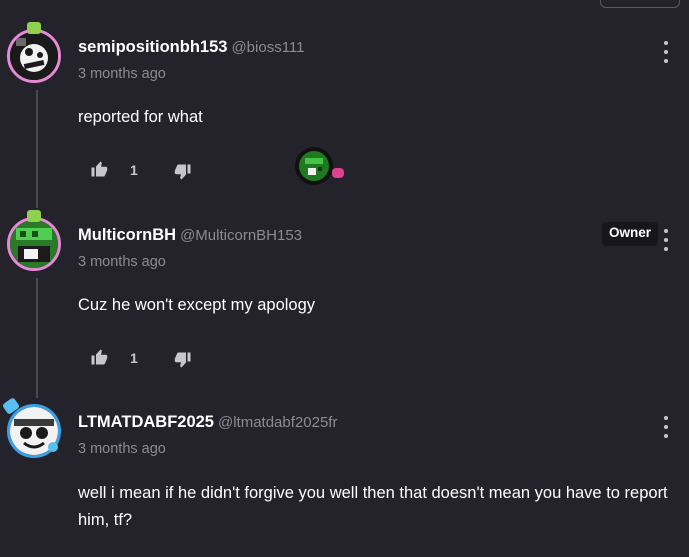 The height and width of the screenshot is (557, 689). What do you see at coordinates (127, 235) in the screenshot?
I see `username: MulticornBH` at bounding box center [127, 235].